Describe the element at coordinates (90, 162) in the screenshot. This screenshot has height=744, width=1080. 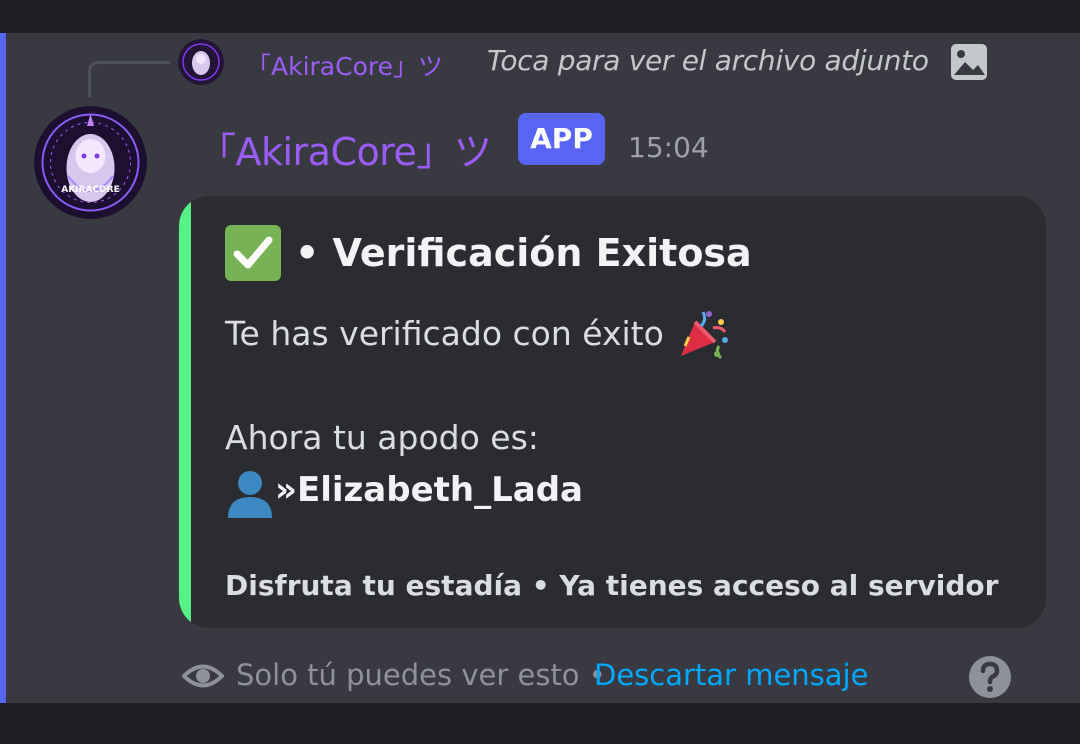
I see `avatar: AKIRACORE` at that location.